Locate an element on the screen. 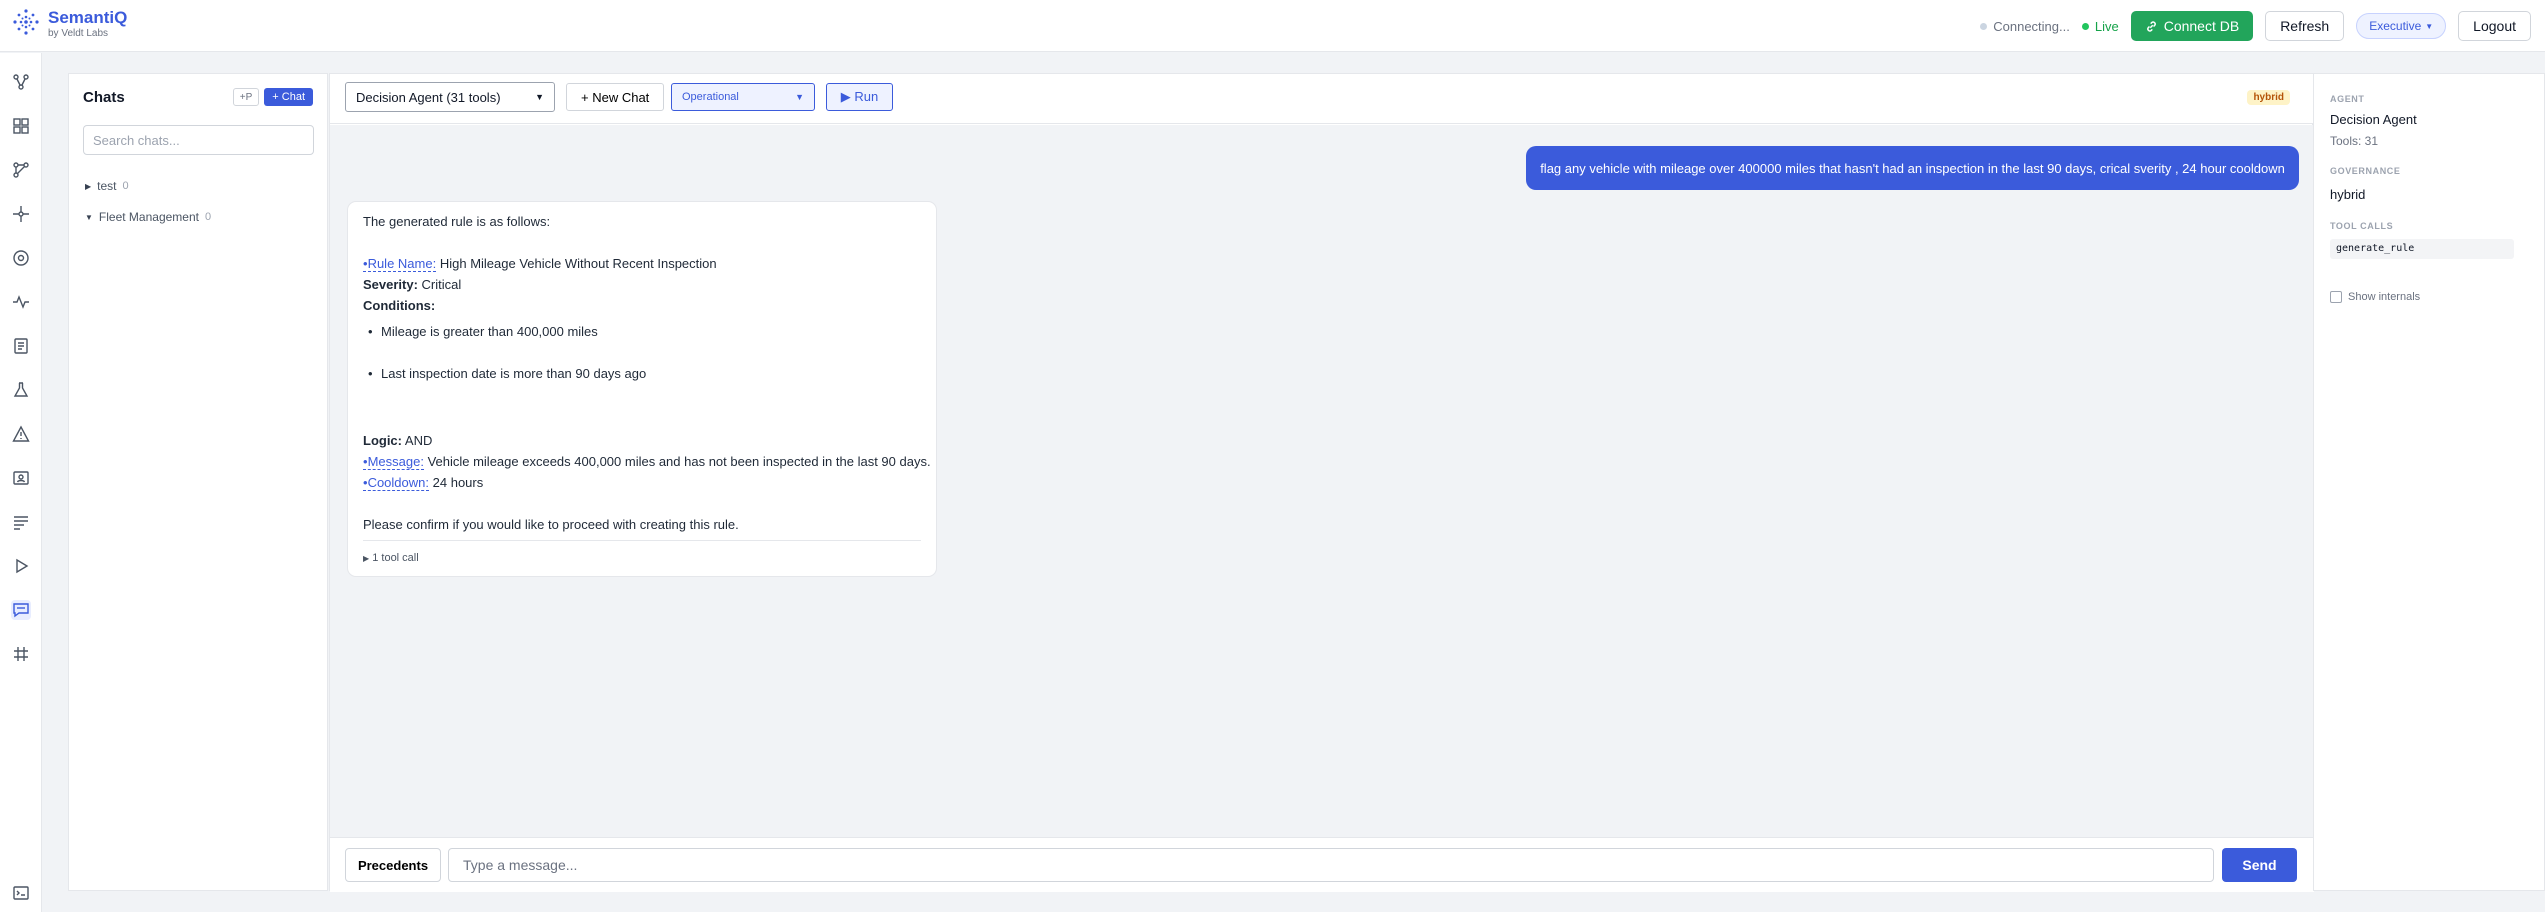  severity-line: Severity: Critical is located at coordinates (412, 284).